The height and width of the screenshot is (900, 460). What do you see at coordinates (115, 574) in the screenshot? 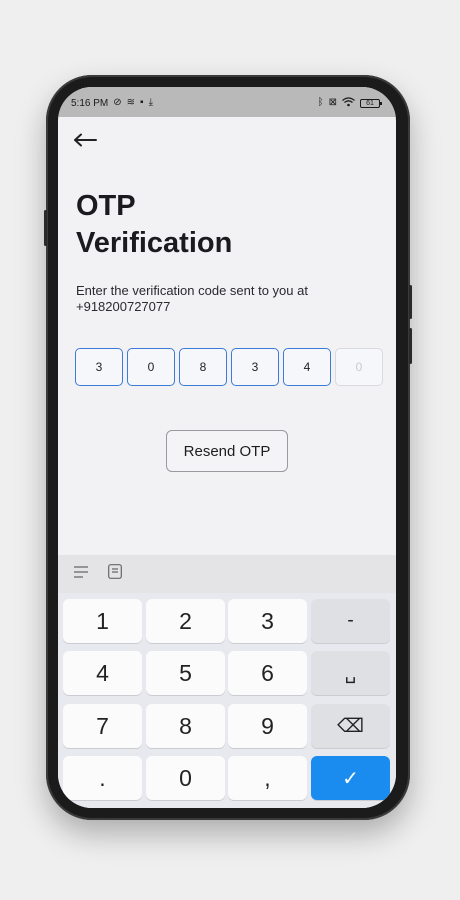
I see `clipboard-icon` at bounding box center [115, 574].